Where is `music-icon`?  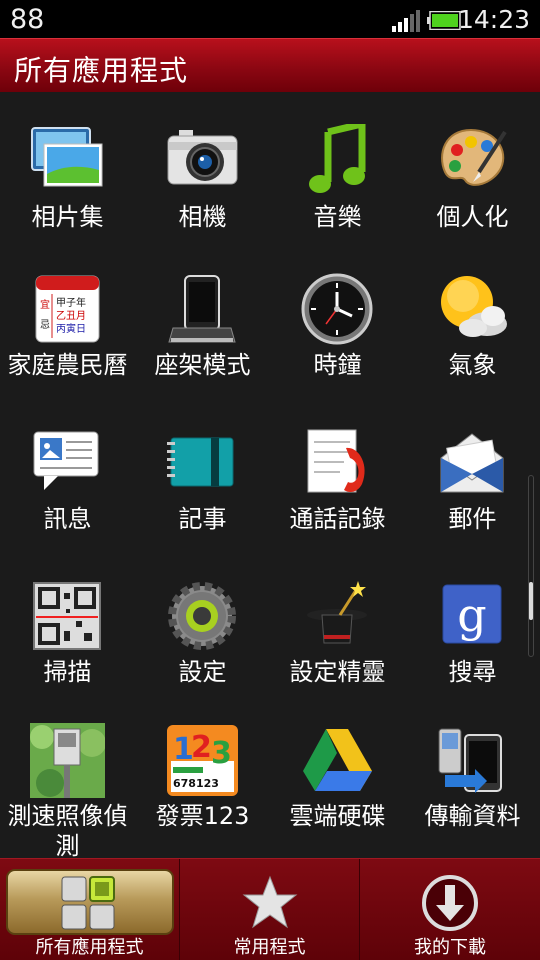 music-icon is located at coordinates (337, 158).